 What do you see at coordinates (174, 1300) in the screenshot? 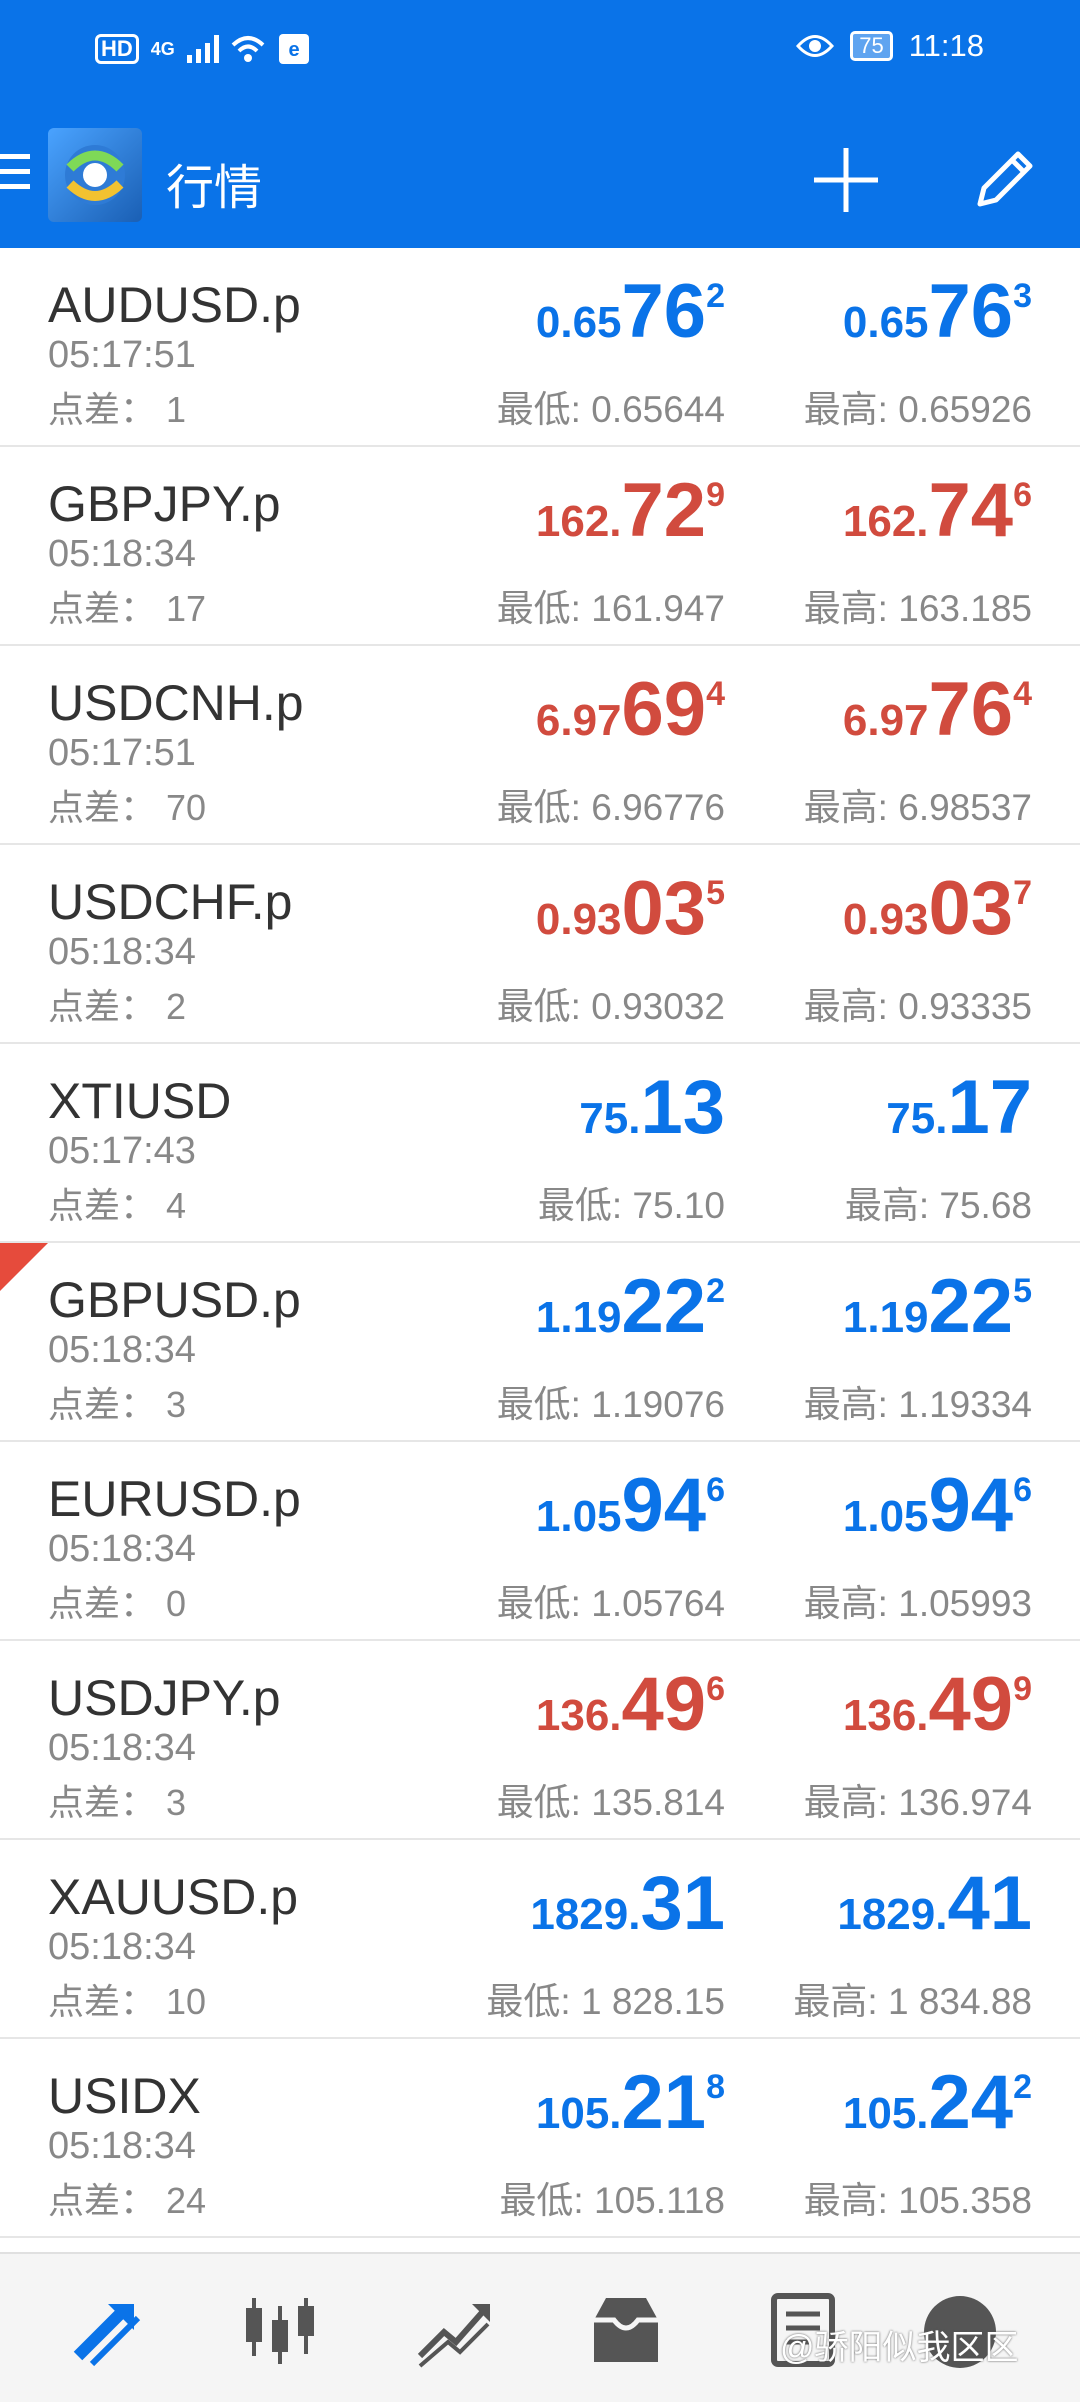
I see `symbol-name: GBPUSD.p` at bounding box center [174, 1300].